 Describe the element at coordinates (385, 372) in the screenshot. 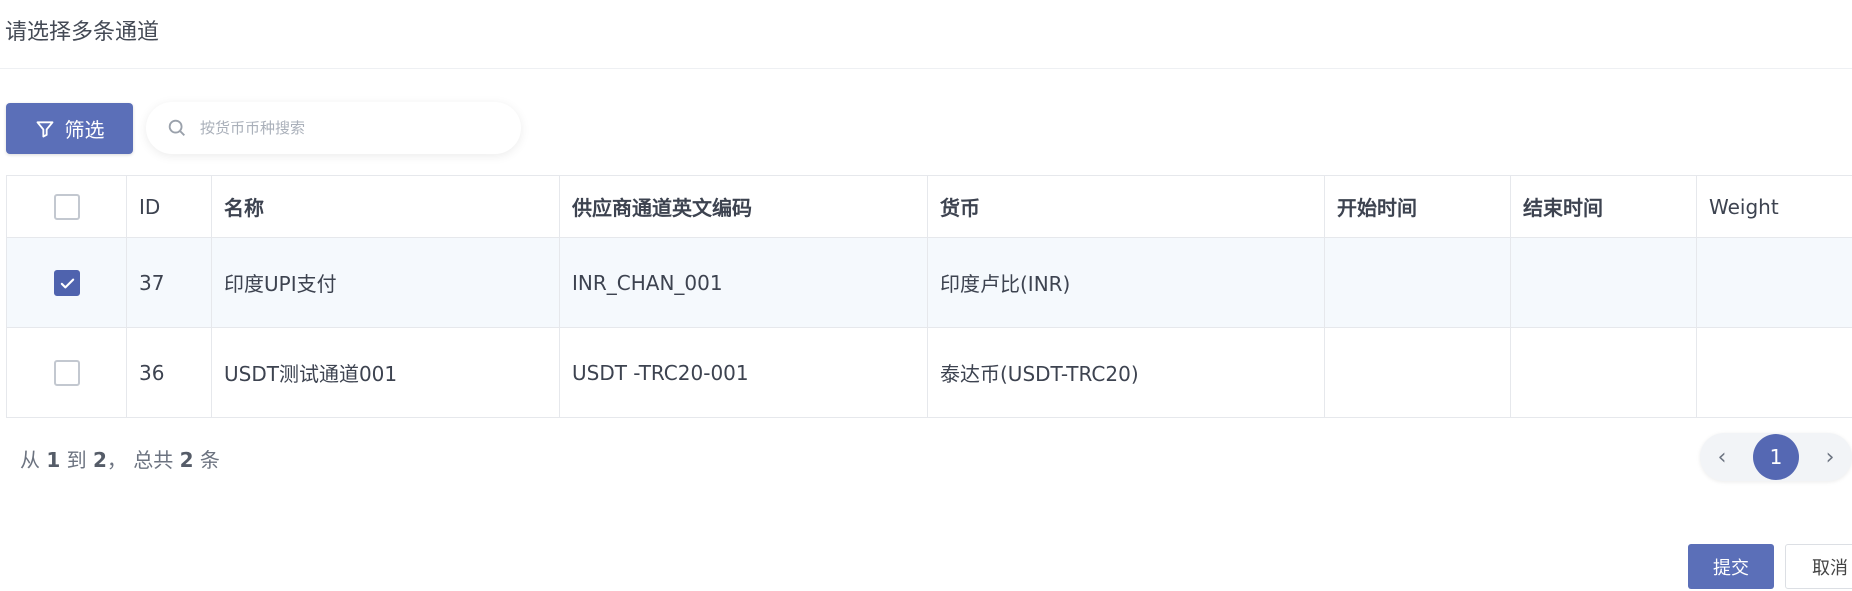

I see `cell-name: USDT测试通道001` at that location.